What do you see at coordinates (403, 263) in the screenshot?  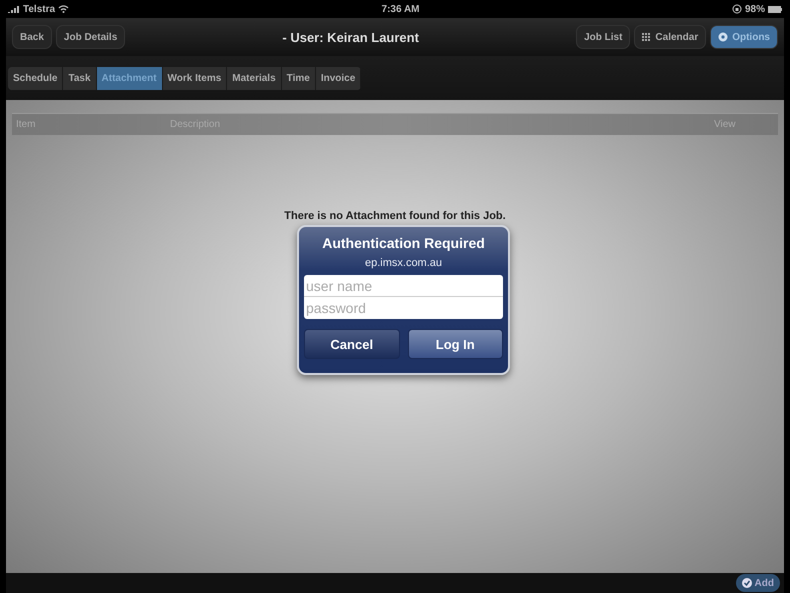 I see `host-name: ep.imsx.com.au` at bounding box center [403, 263].